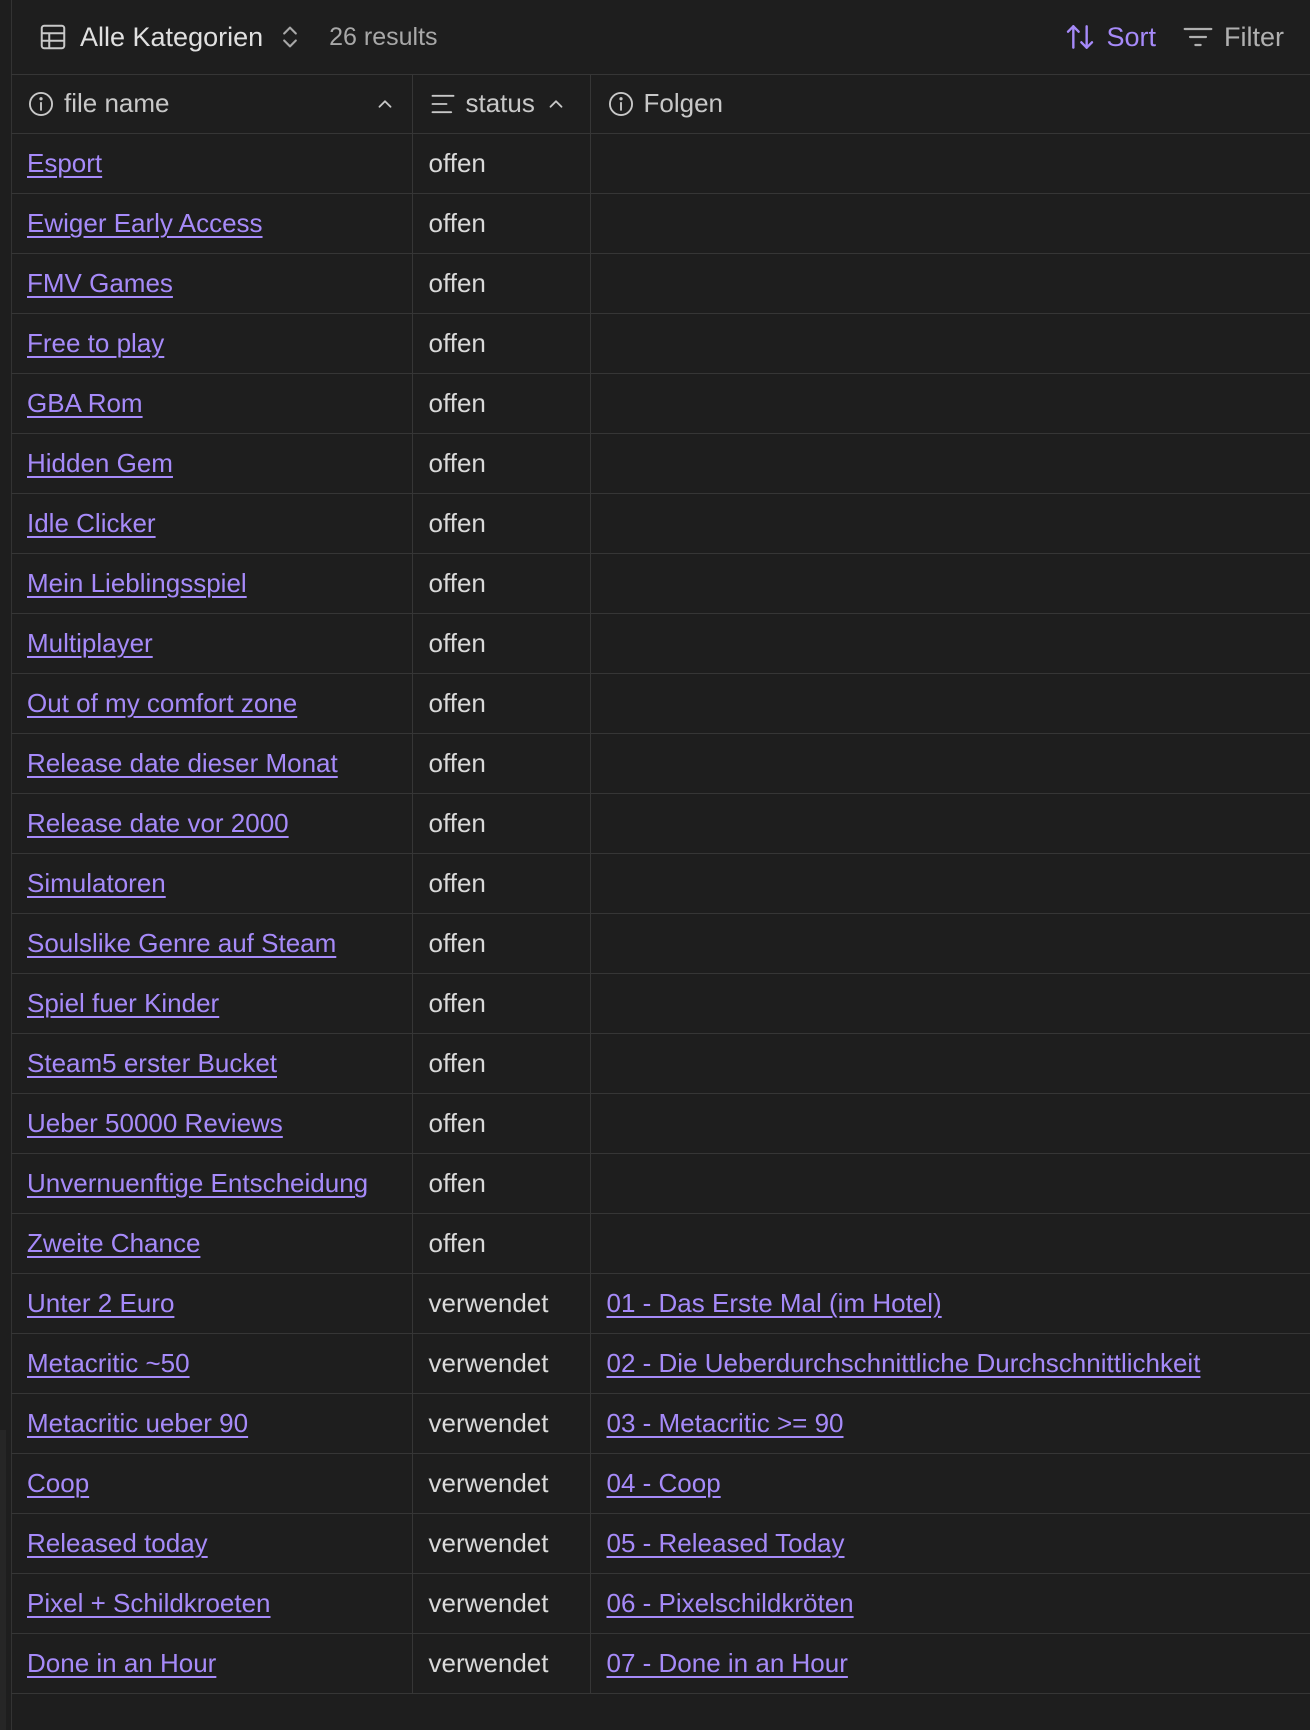 The image size is (1310, 1730). Describe the element at coordinates (664, 1483) in the screenshot. I see `folge-link: 04 - Coop` at that location.